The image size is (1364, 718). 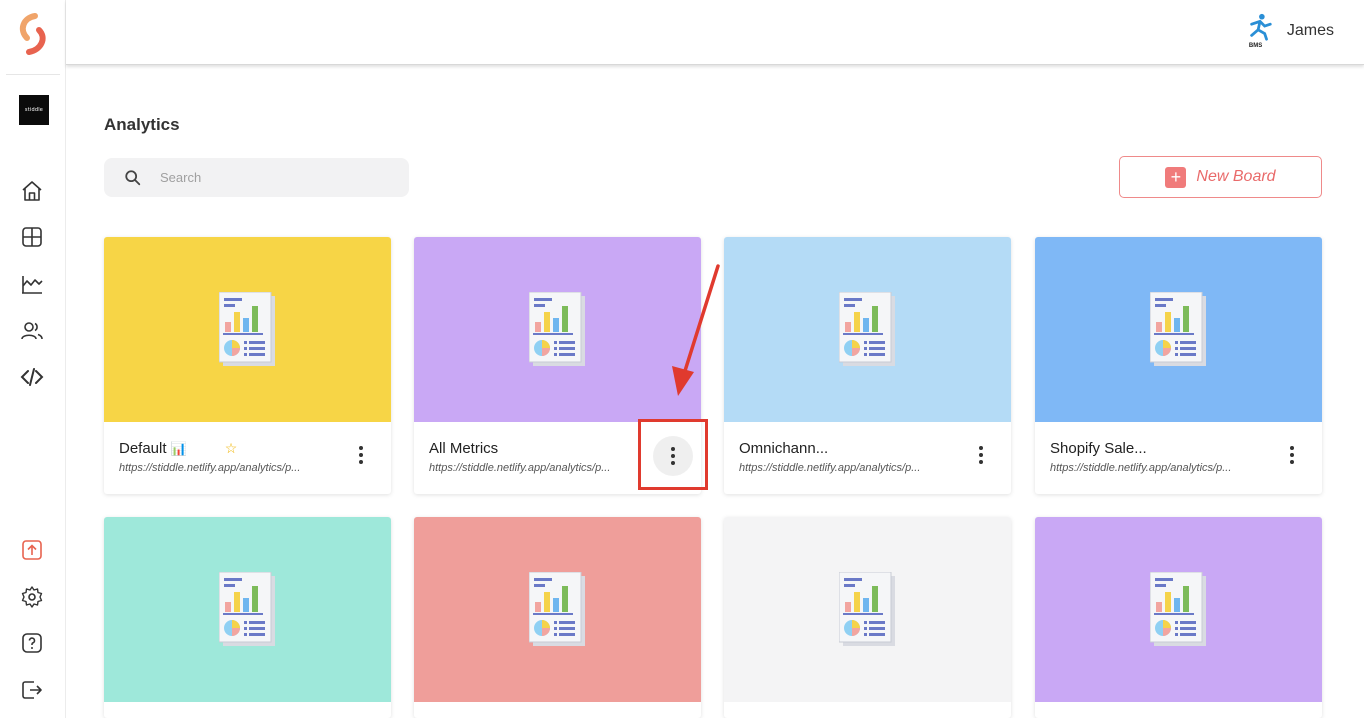 I want to click on sidebar-item-users, so click(x=32, y=331).